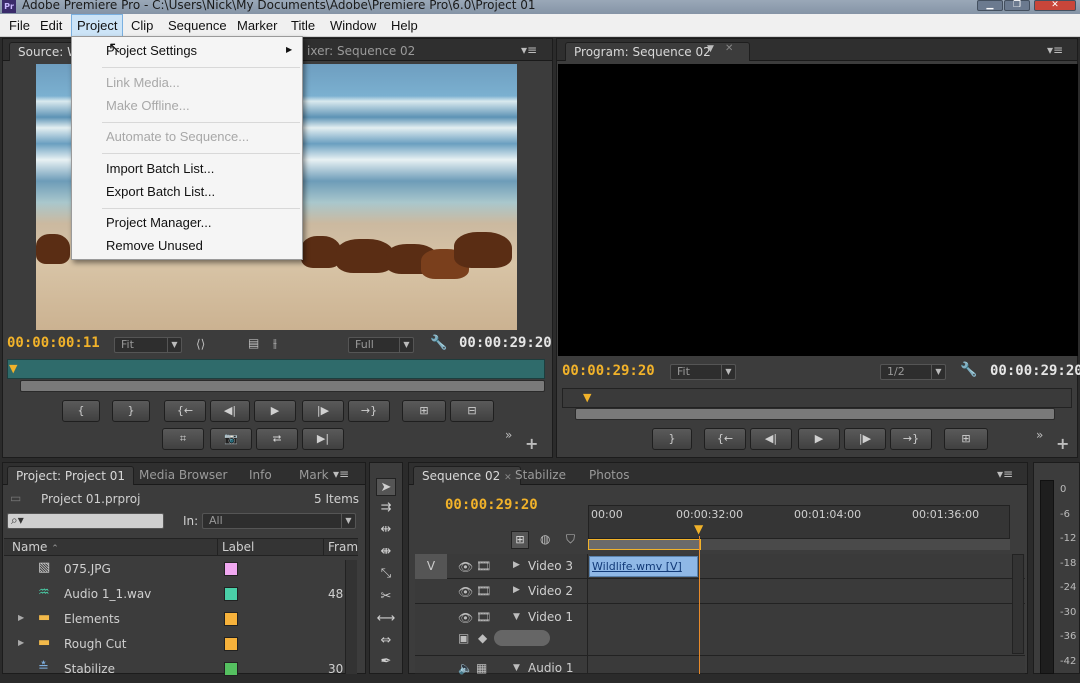 This screenshot has height=683, width=1080. I want to click on program-mark-out-button: }, so click(672, 439).